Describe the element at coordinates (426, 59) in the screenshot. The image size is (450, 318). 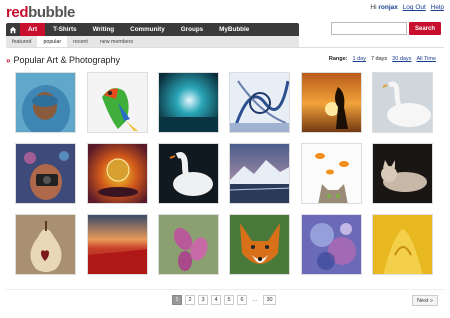
I see `range-all-time: All Time` at that location.